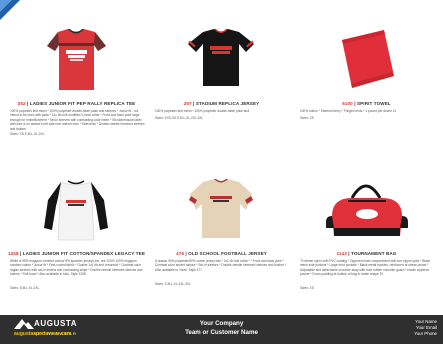  What do you see at coordinates (397, 327) in the screenshot?
I see `contact-email: Your Email` at bounding box center [397, 327].